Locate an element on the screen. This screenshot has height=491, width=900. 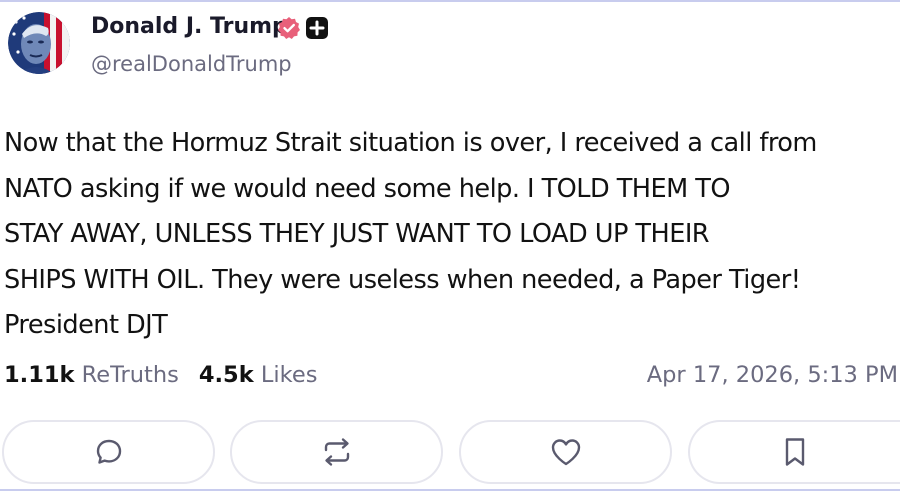
comment-icon is located at coordinates (108, 451).